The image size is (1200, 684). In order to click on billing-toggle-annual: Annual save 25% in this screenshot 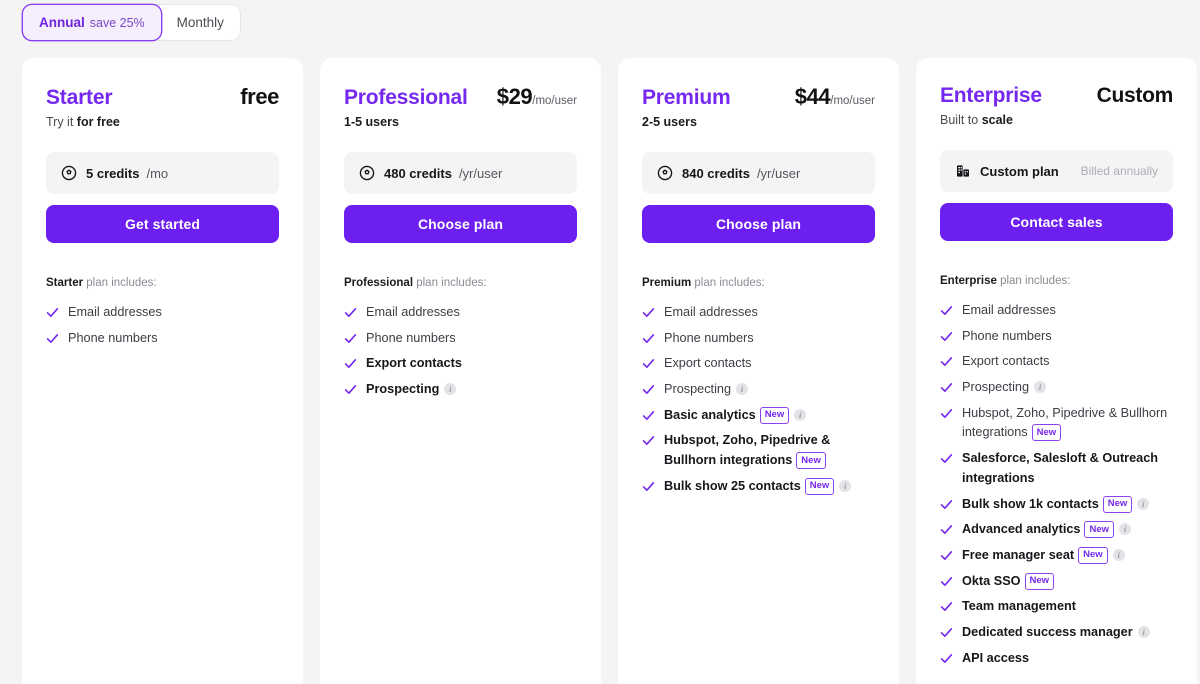, I will do `click(92, 22)`.